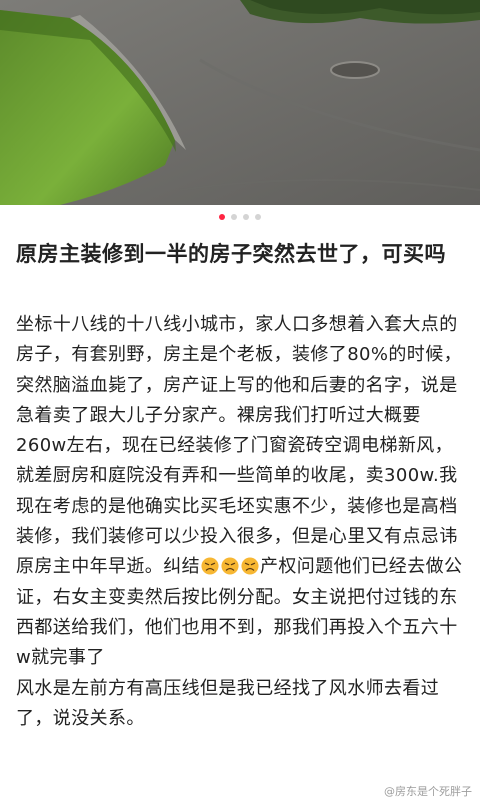 The height and width of the screenshot is (807, 480). What do you see at coordinates (428, 791) in the screenshot?
I see `watermark: @房东是个死胖子` at bounding box center [428, 791].